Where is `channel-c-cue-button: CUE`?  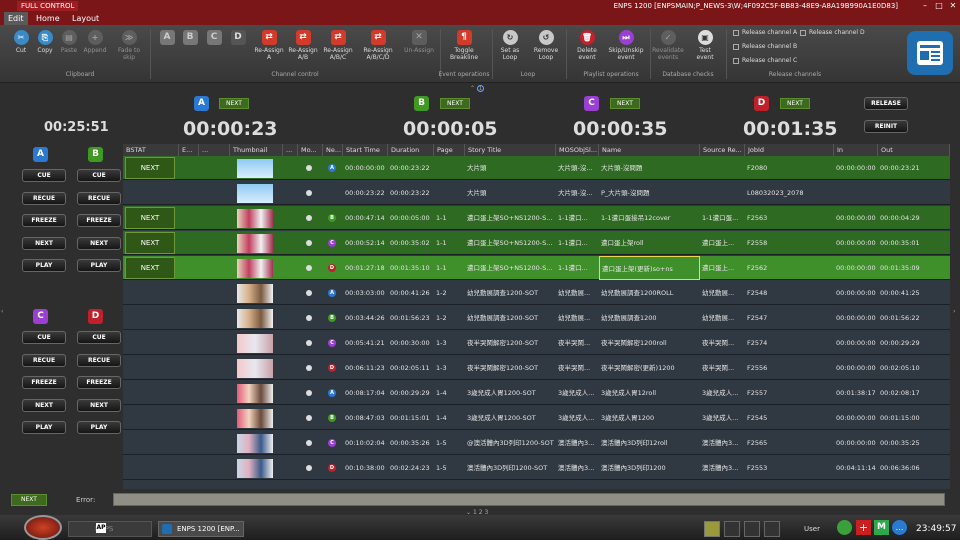 channel-c-cue-button: CUE is located at coordinates (44, 337).